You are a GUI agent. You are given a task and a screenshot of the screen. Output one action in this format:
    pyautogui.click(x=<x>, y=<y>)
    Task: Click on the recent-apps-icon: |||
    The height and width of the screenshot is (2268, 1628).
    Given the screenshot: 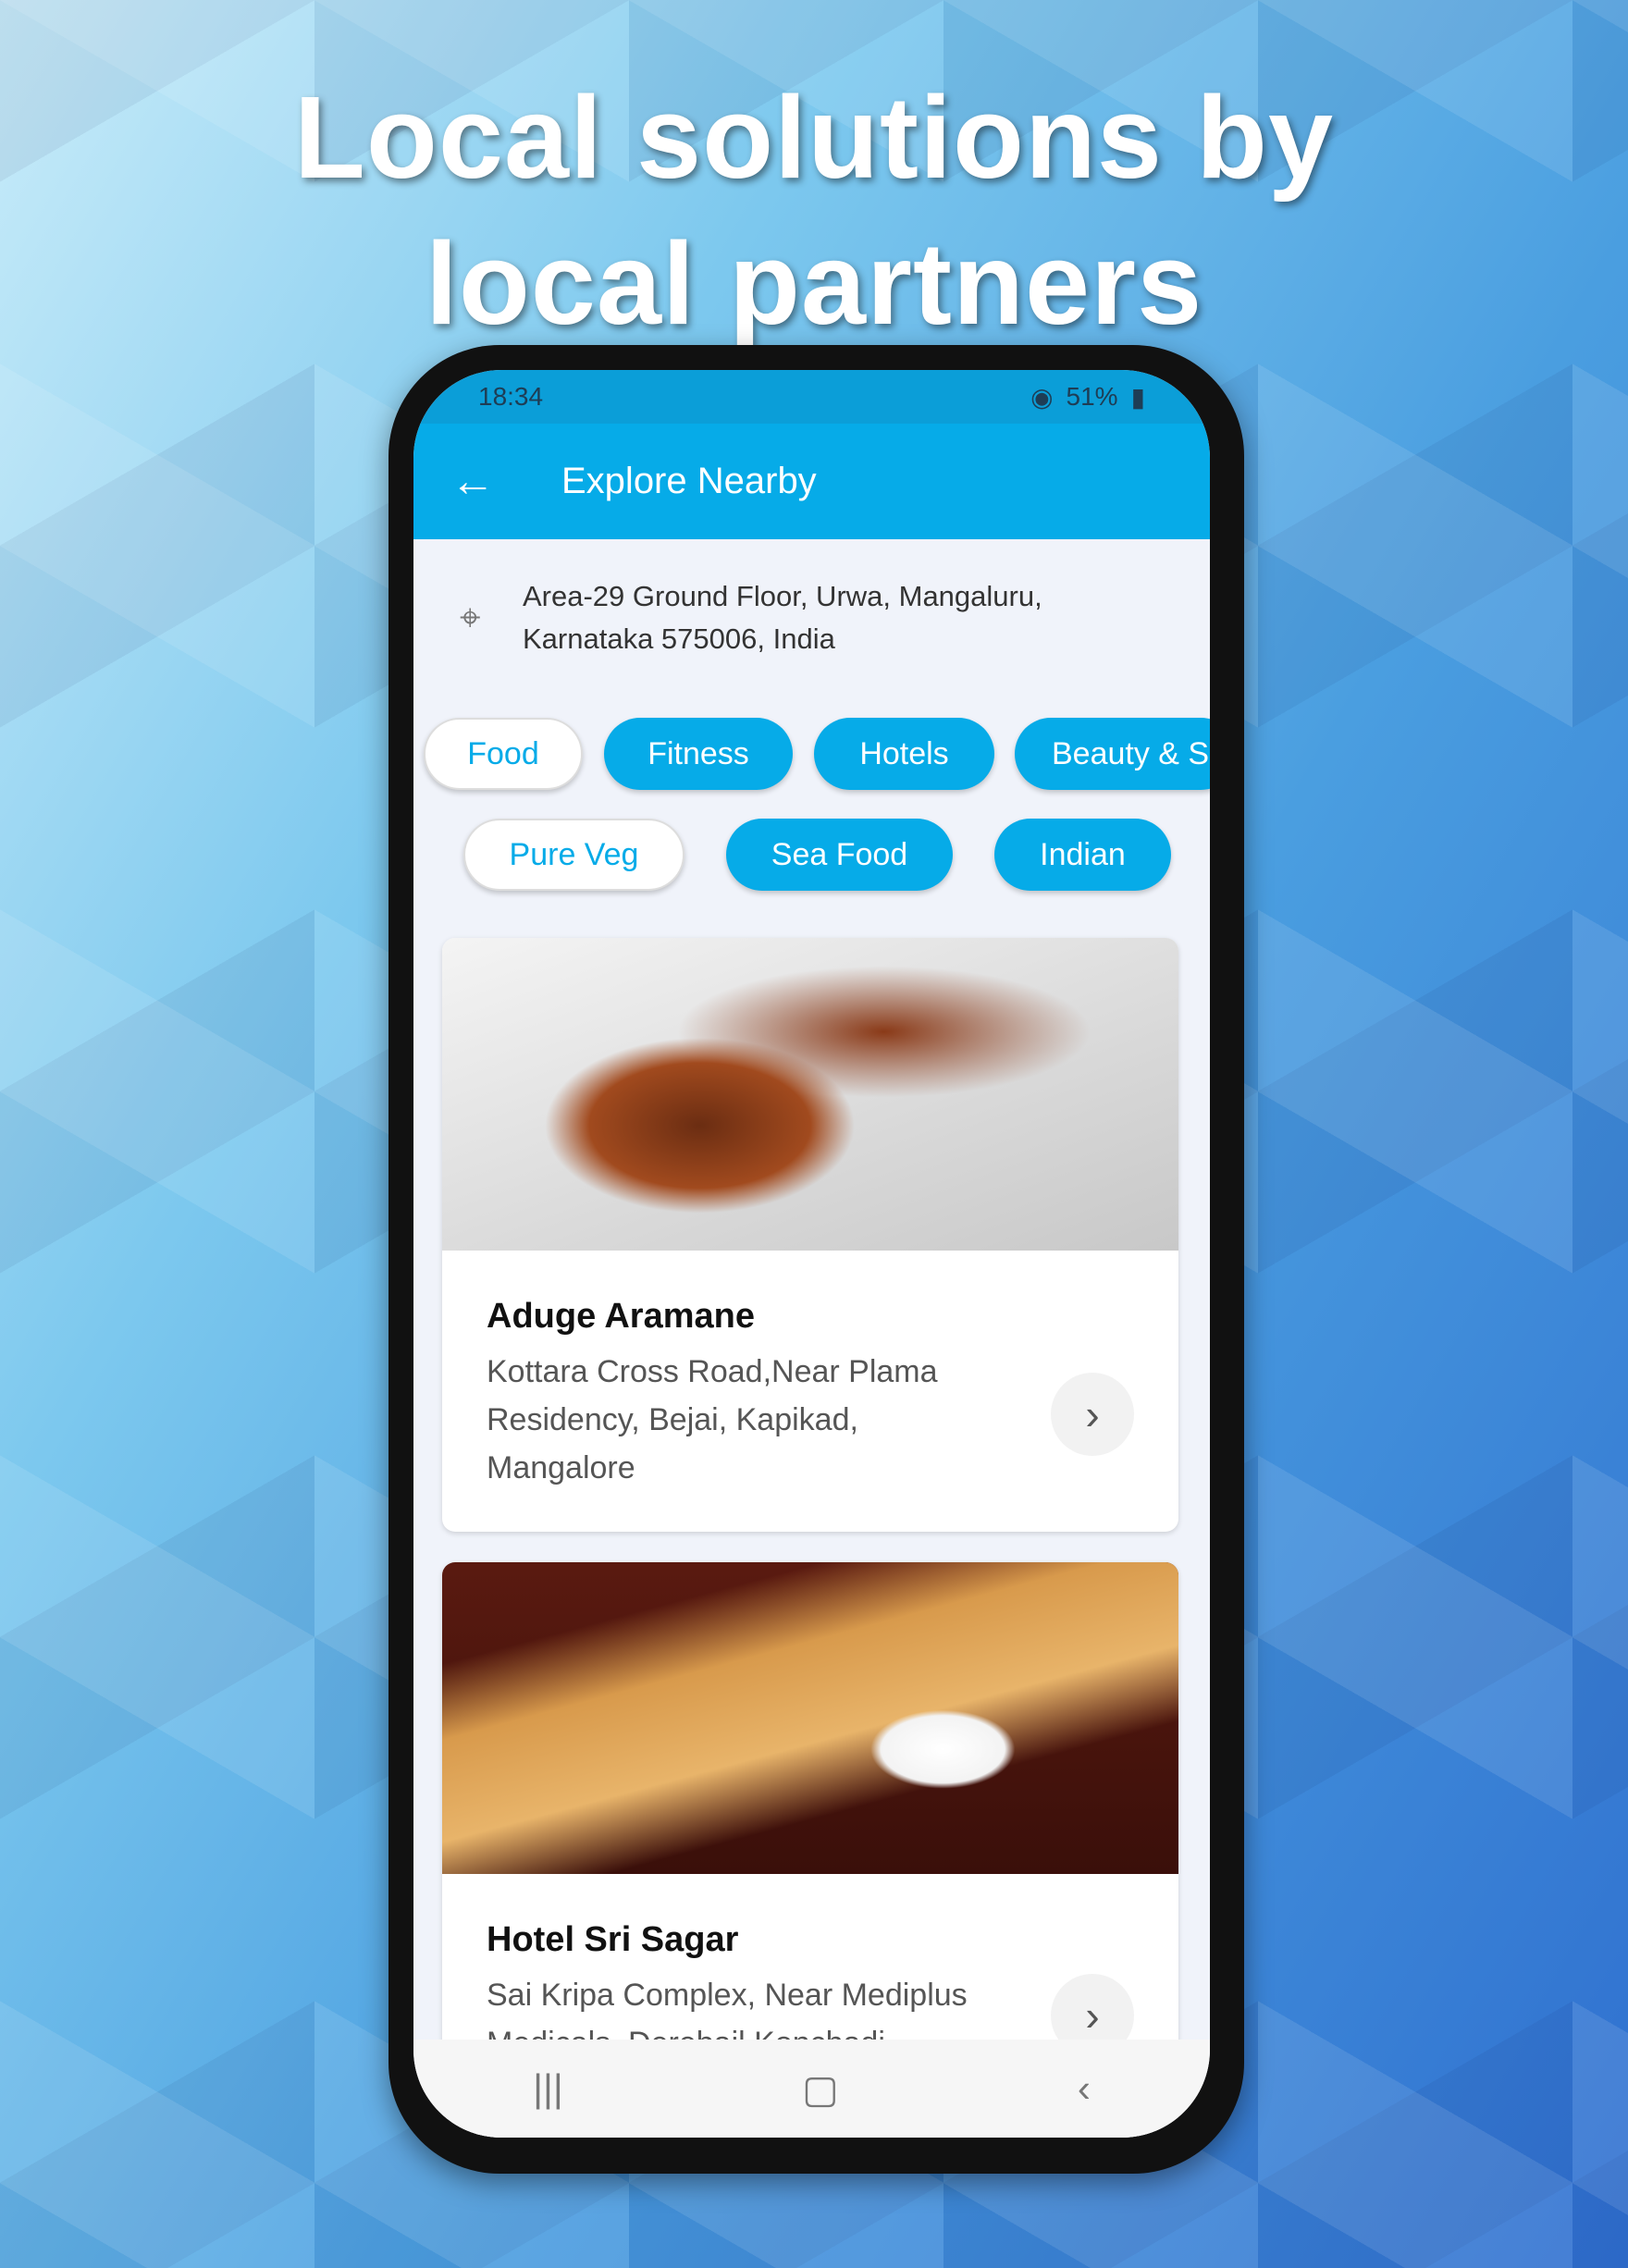 What is the action you would take?
    pyautogui.click(x=548, y=2088)
    